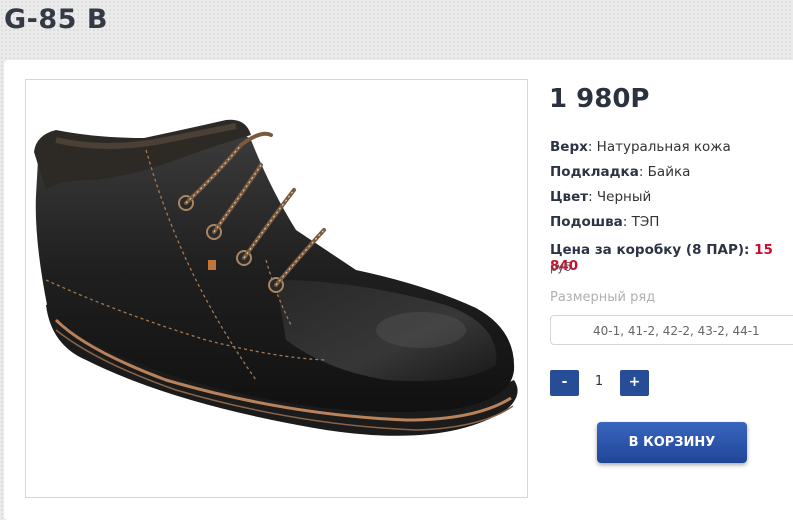 The image size is (793, 520). Describe the element at coordinates (599, 99) in the screenshot. I see `product-price: 1 980Р` at that location.